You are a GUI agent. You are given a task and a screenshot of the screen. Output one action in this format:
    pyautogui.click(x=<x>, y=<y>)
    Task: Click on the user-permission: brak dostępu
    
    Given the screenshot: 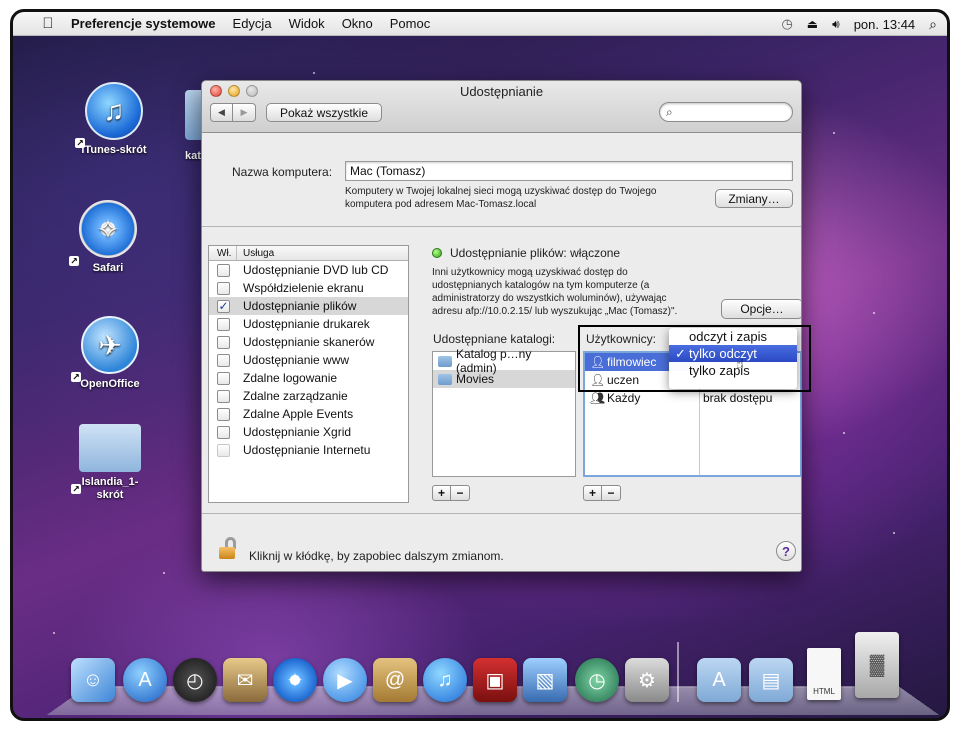 What is the action you would take?
    pyautogui.click(x=737, y=398)
    